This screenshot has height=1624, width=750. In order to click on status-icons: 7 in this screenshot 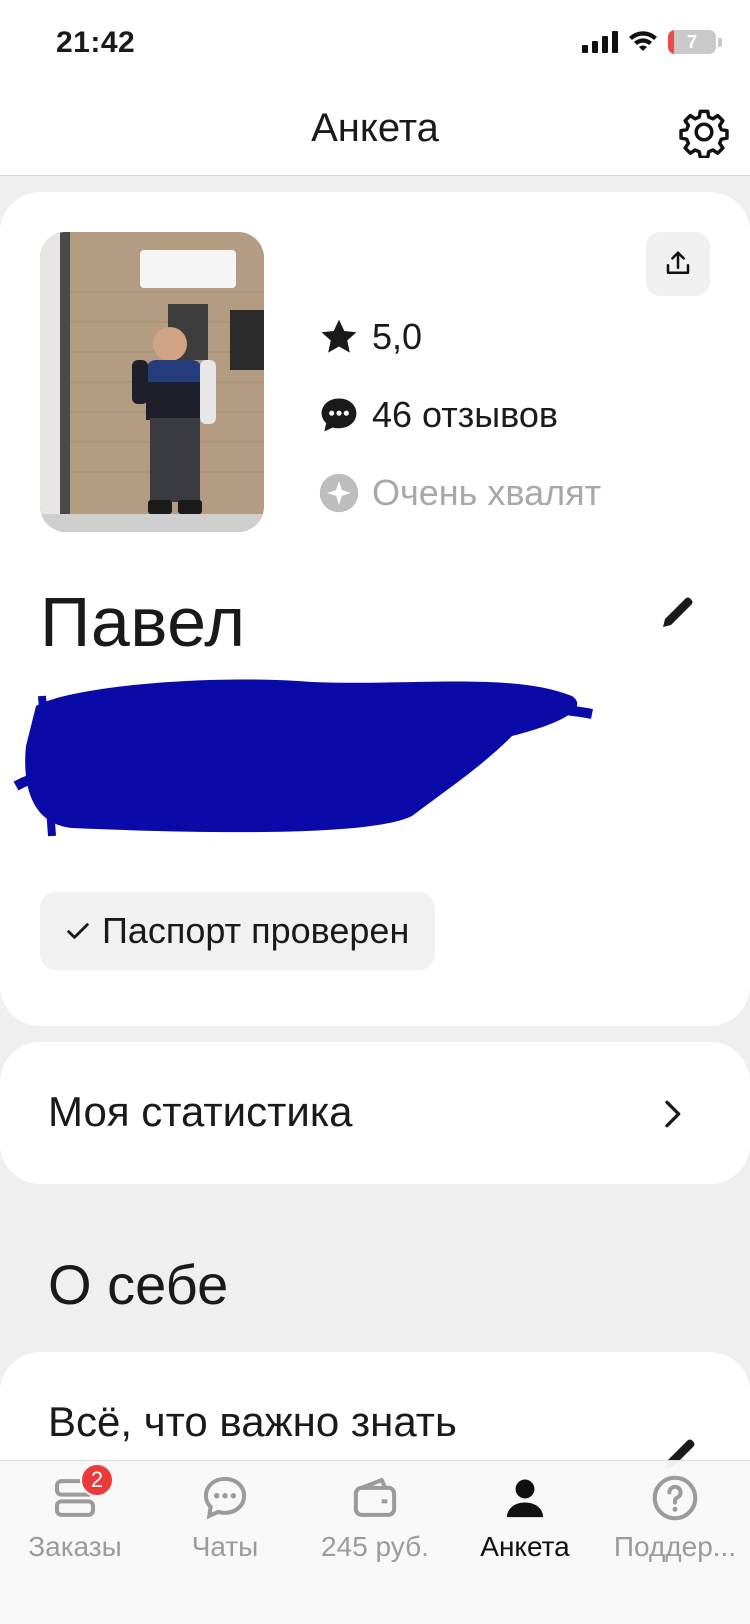, I will do `click(652, 42)`.